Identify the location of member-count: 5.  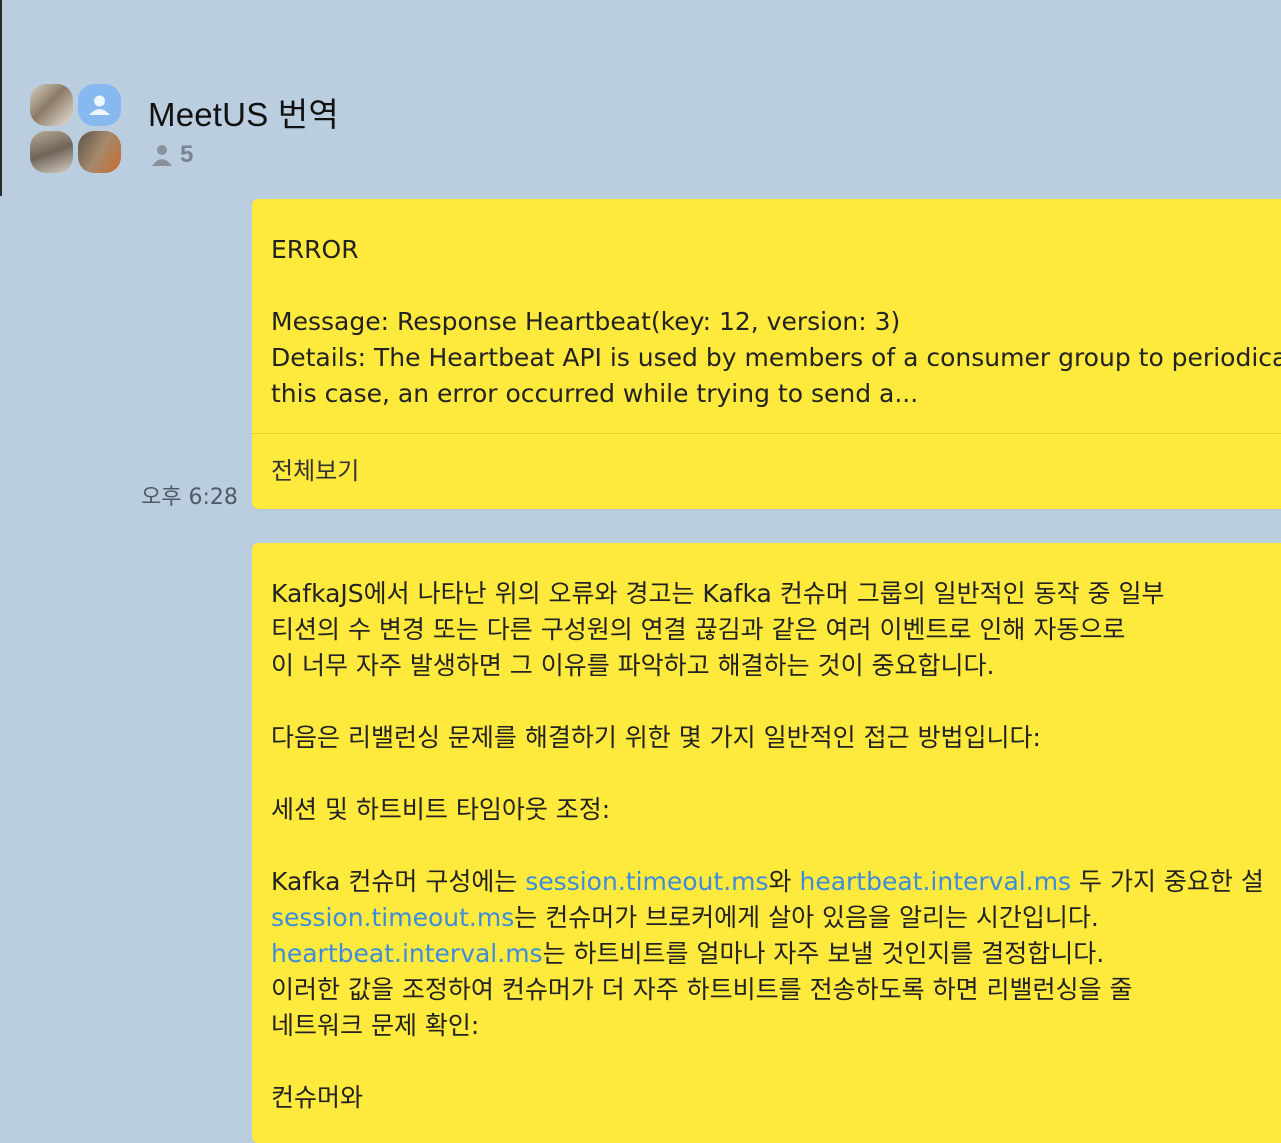
(187, 154).